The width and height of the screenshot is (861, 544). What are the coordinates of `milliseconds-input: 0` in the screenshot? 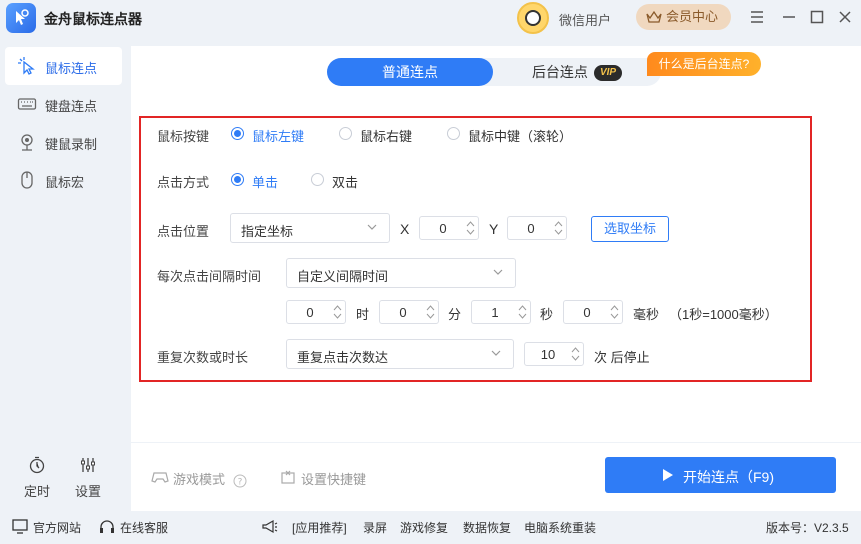 It's located at (593, 312).